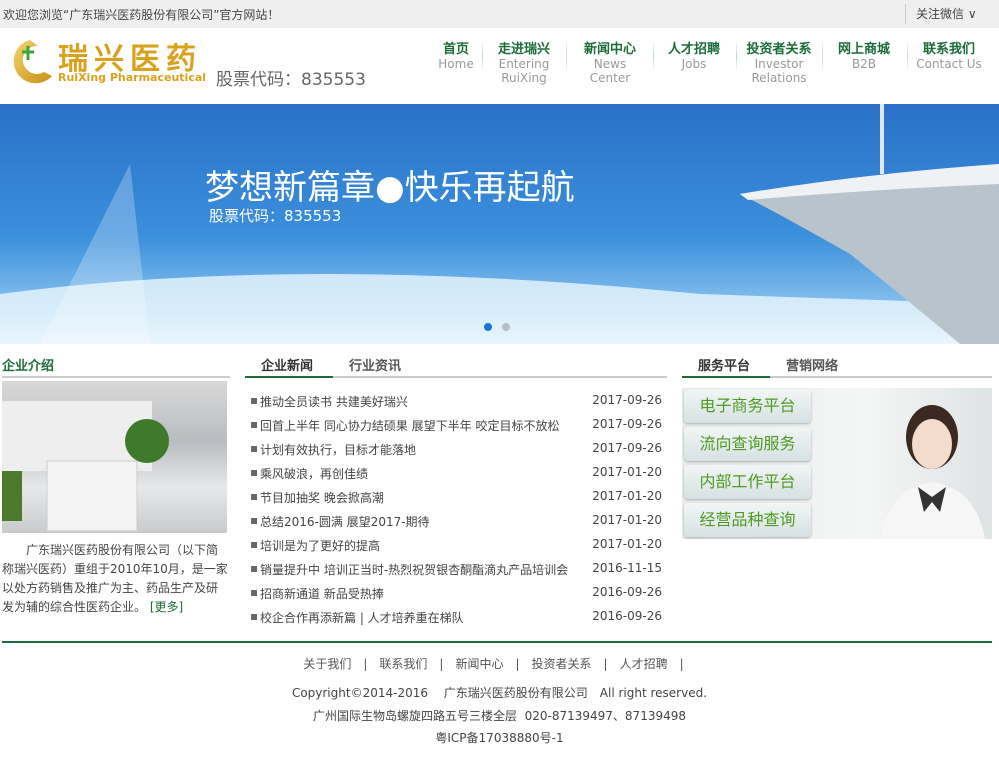 This screenshot has width=999, height=765. I want to click on footer-divider, so click(497, 642).